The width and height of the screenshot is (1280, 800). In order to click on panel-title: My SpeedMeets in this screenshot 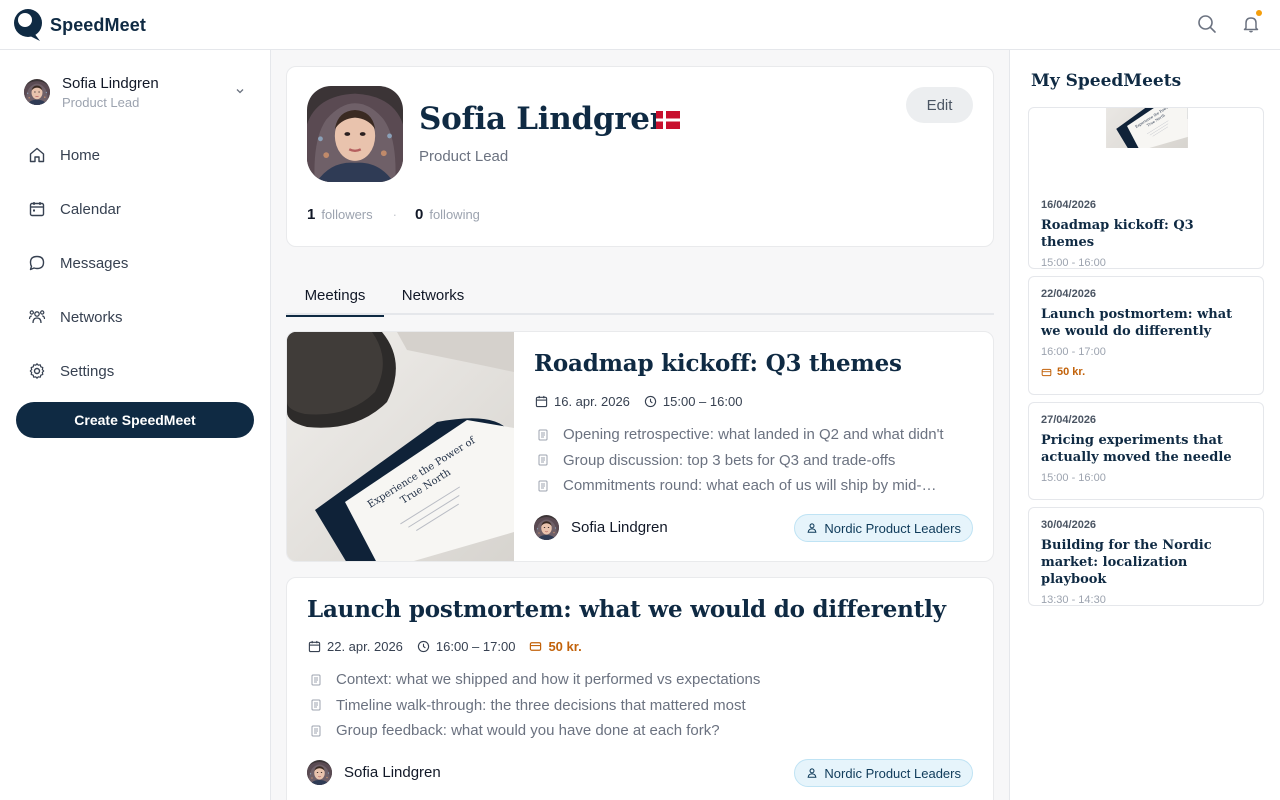, I will do `click(1106, 81)`.